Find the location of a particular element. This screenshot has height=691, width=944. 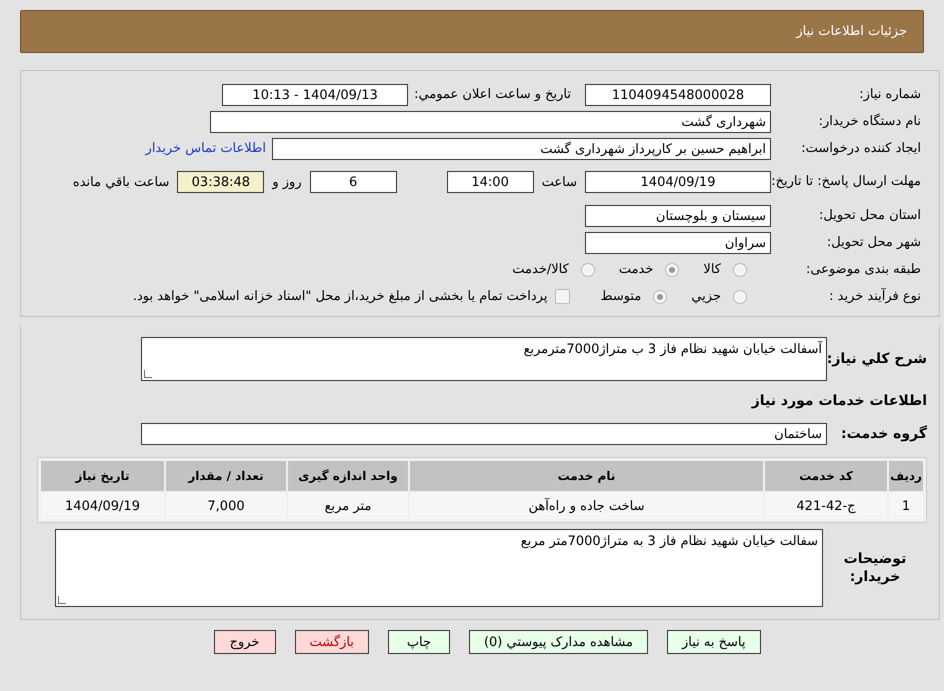

table-cell: ساخت جاده و راه‌آهن is located at coordinates (586, 506).